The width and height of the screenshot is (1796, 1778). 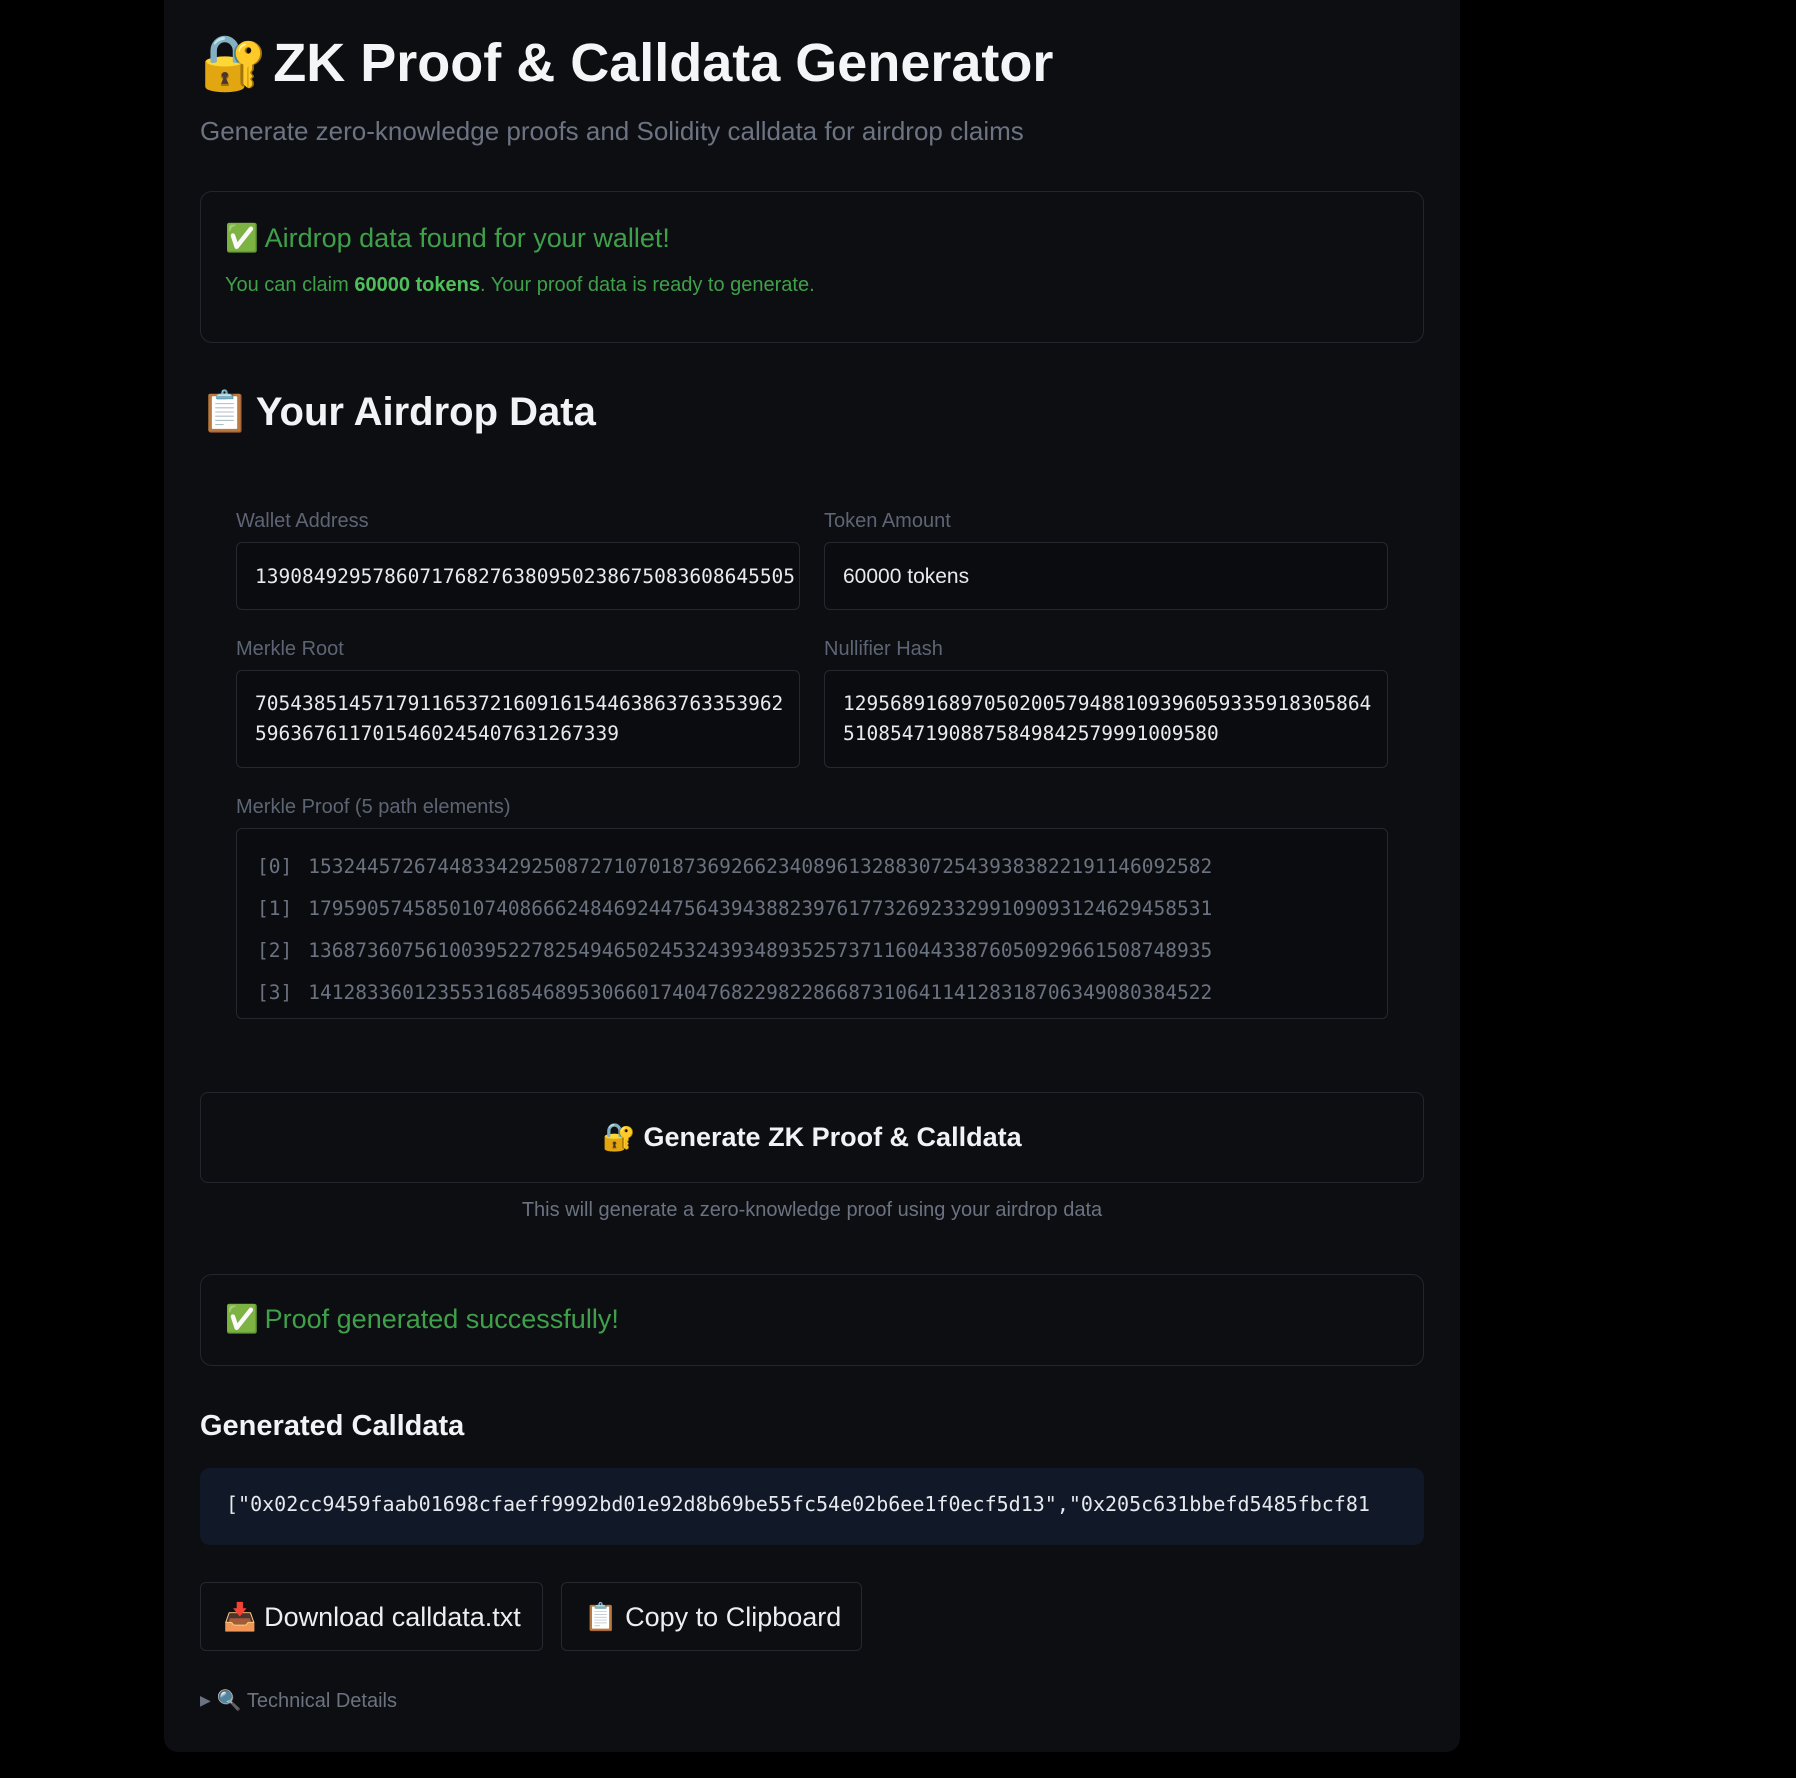 I want to click on airdrop-data-heading: 📋 Your Airdrop Data, so click(x=398, y=411).